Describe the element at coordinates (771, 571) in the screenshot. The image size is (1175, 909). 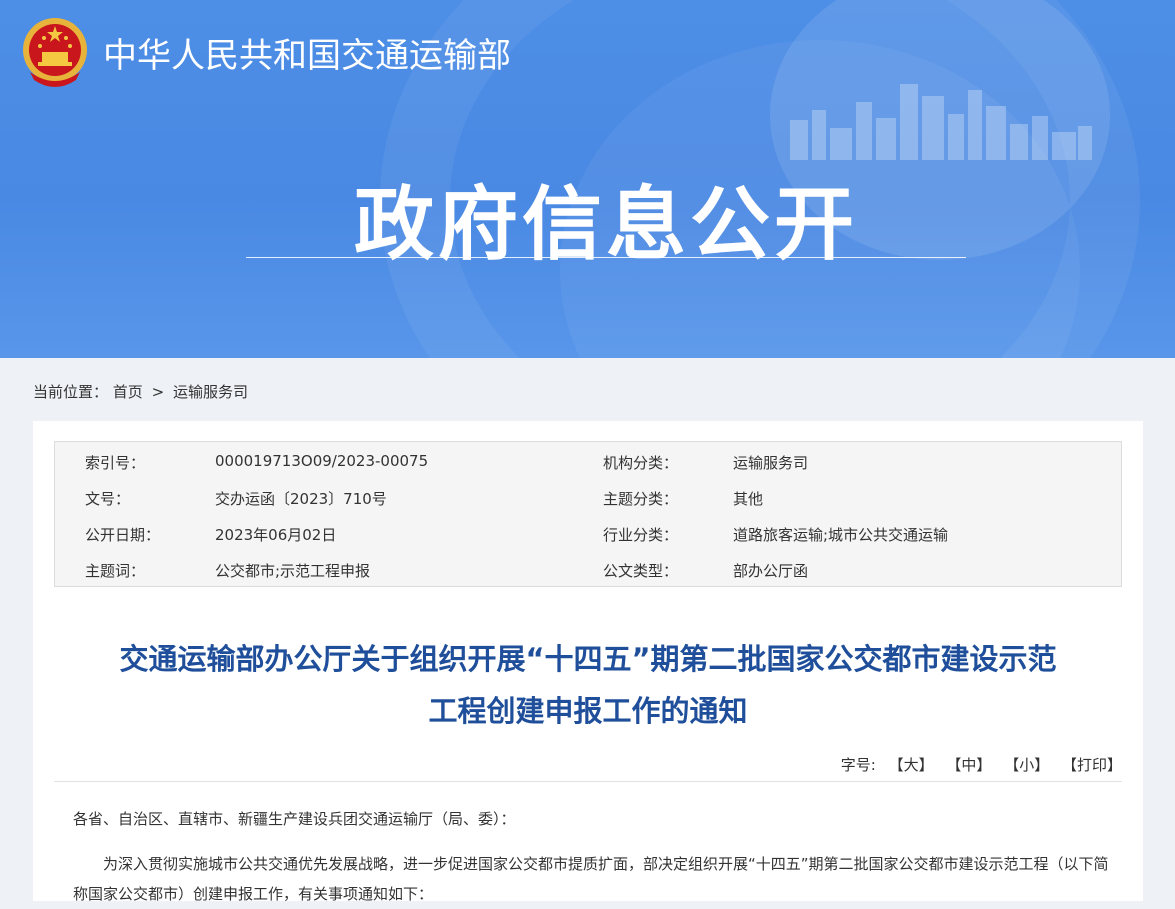
I see `doc-type-value: 部办公厅函` at that location.